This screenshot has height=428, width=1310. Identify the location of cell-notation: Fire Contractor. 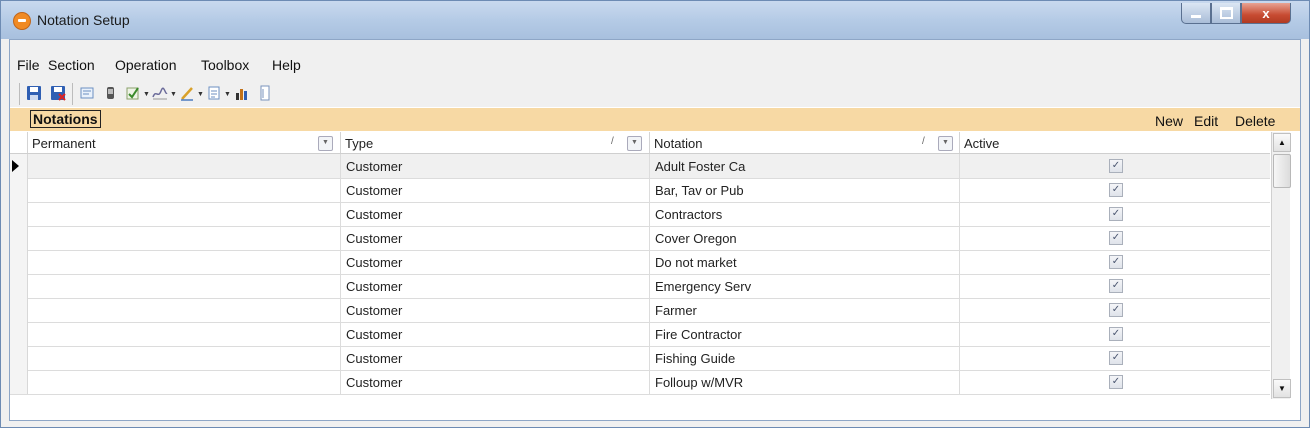
(805, 334).